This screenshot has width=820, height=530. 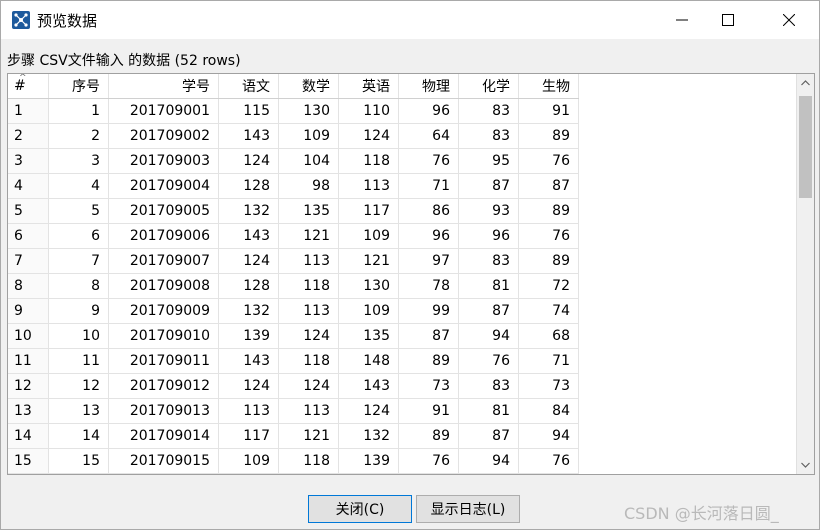 I want to click on english-cell: 118, so click(x=368, y=161).